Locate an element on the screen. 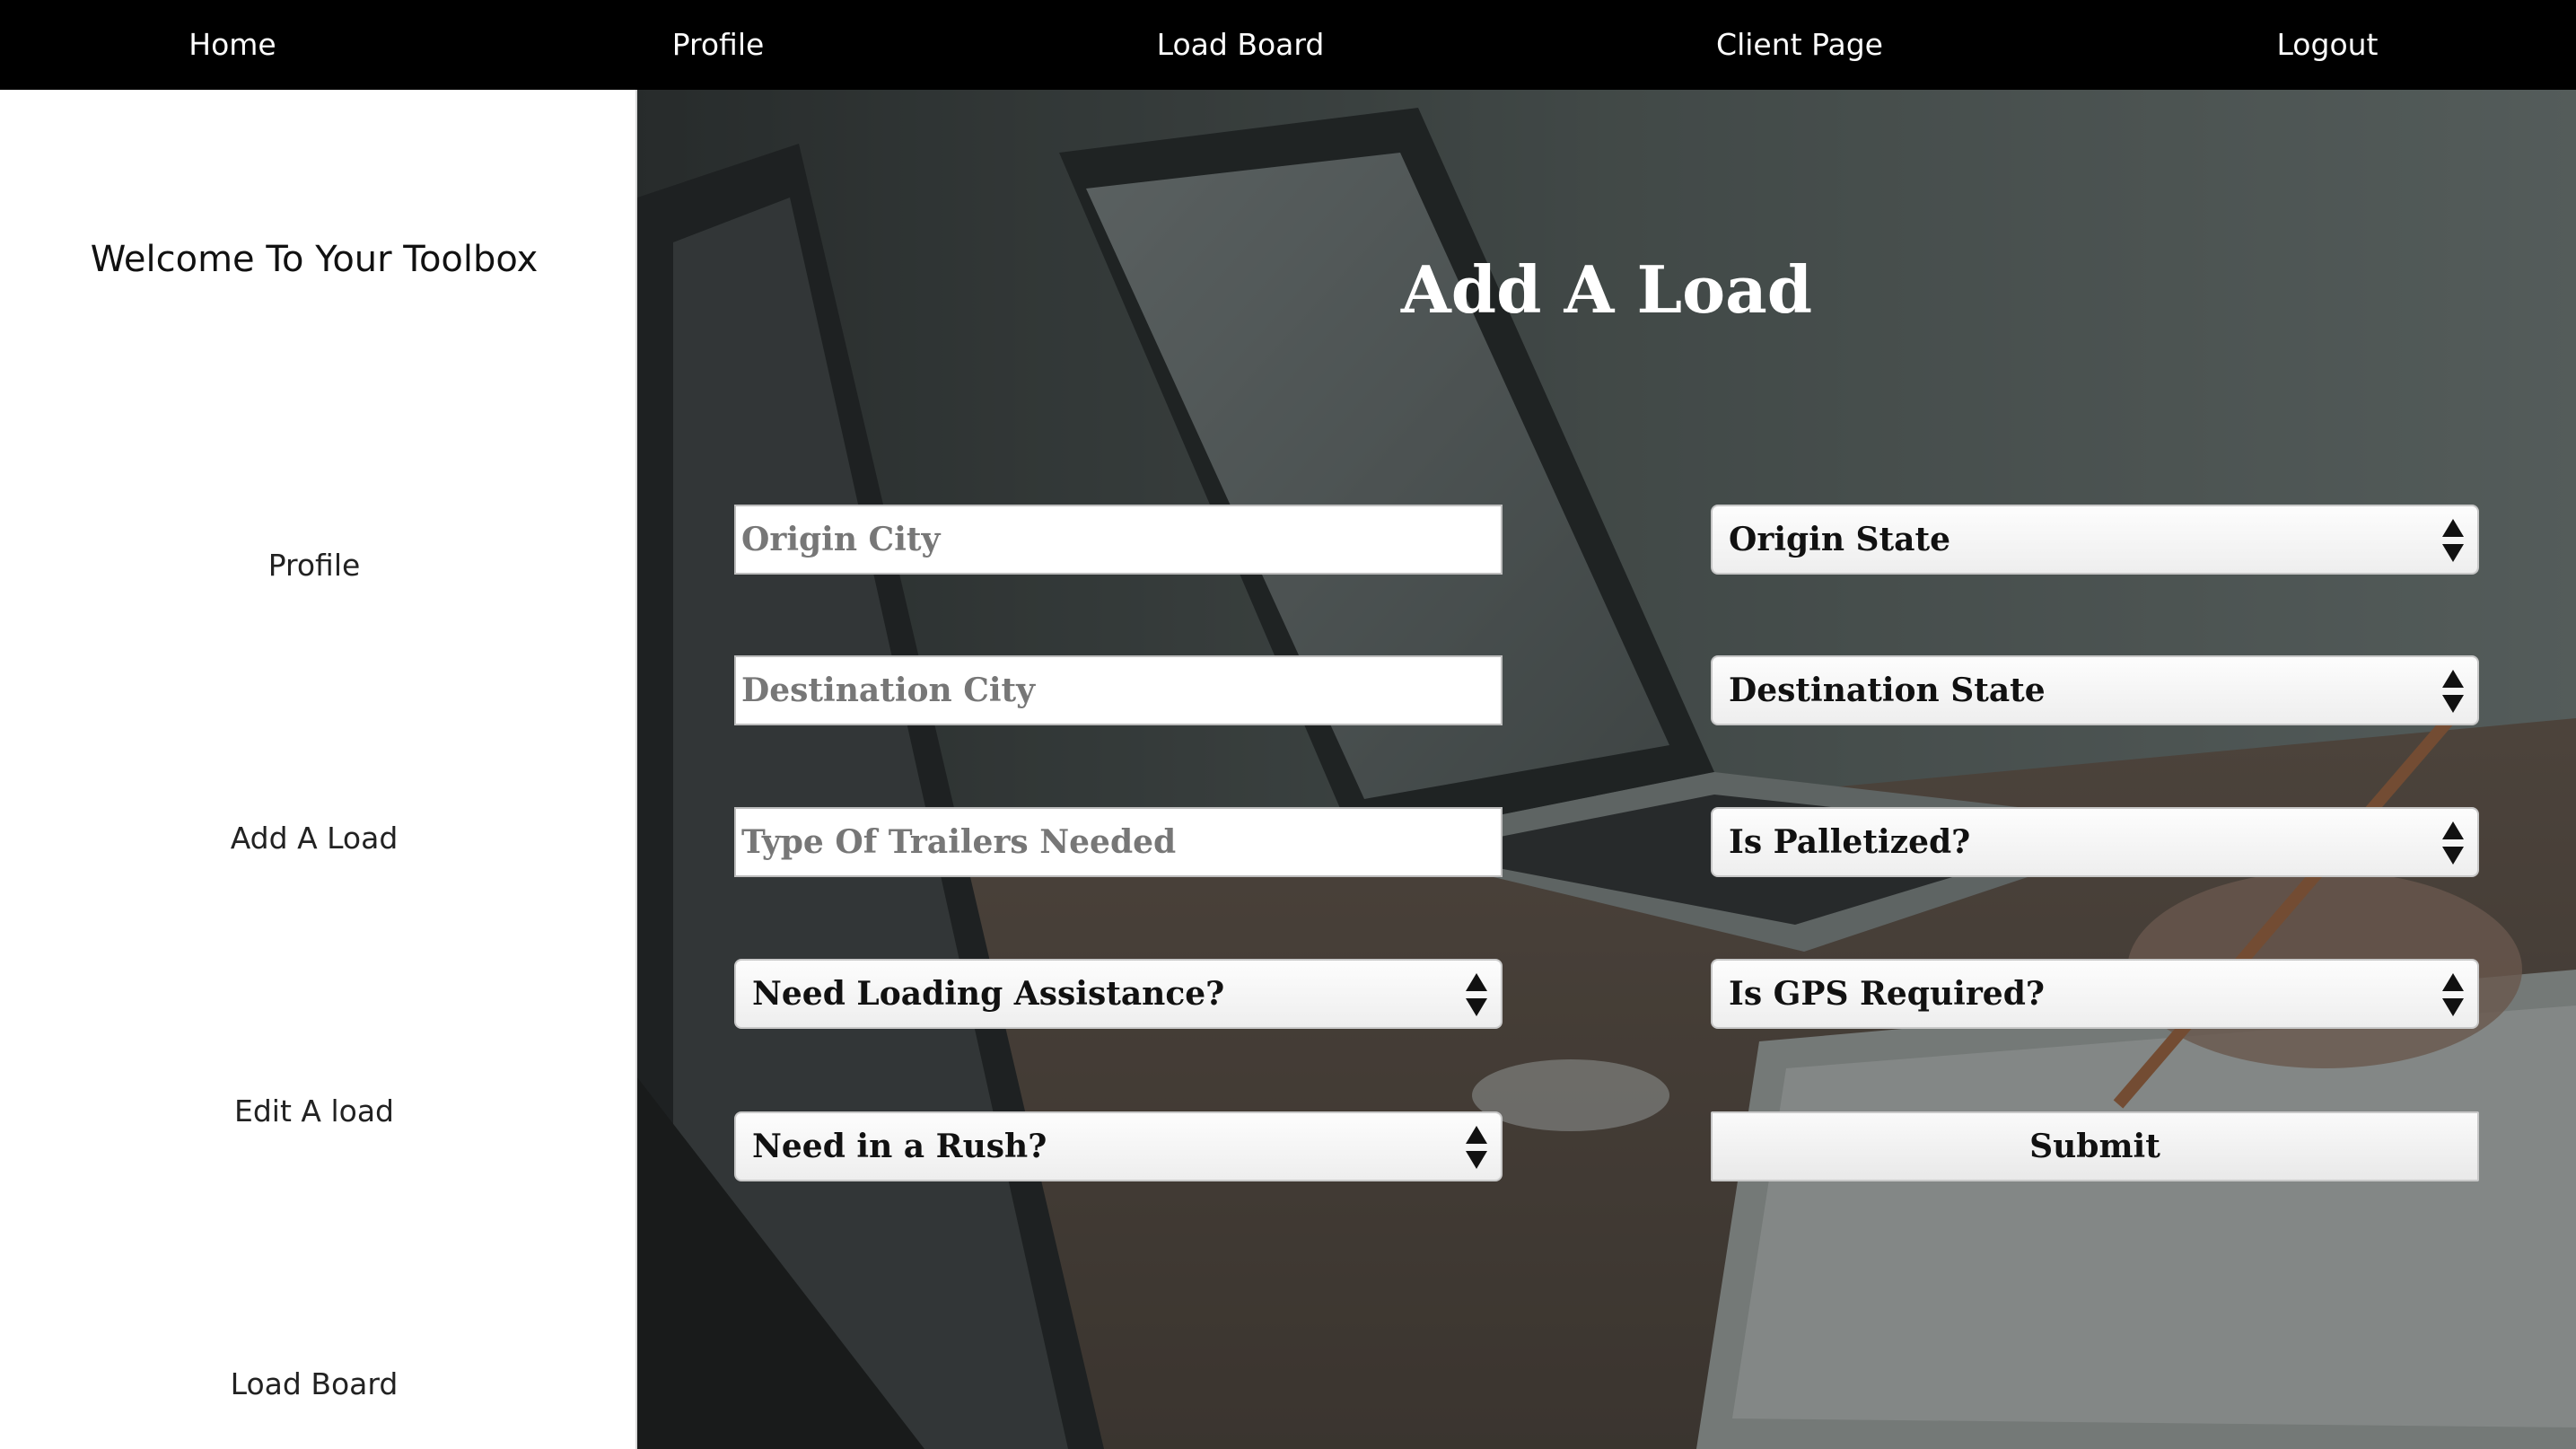 The image size is (2576, 1449). nav-client-page-link: Client Page is located at coordinates (1799, 45).